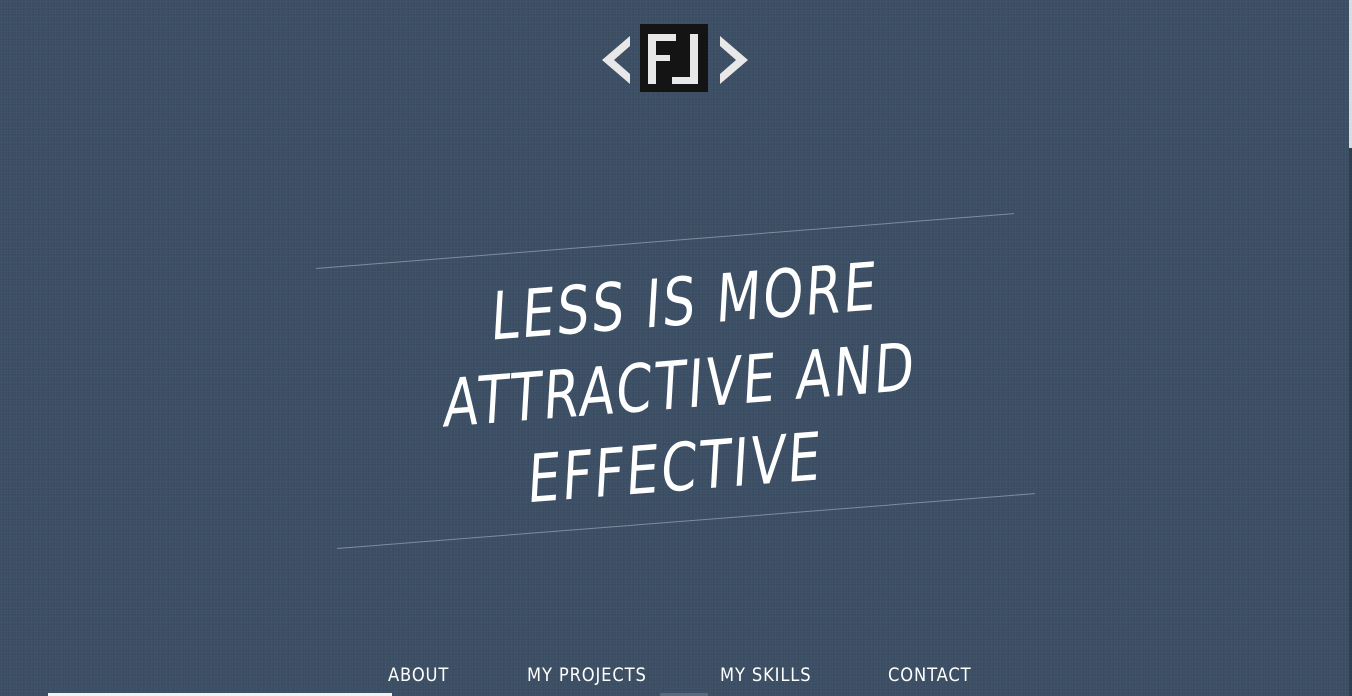 Image resolution: width=1352 pixels, height=696 pixels. I want to click on nav-item-my-skills: MY SKILLS, so click(766, 675).